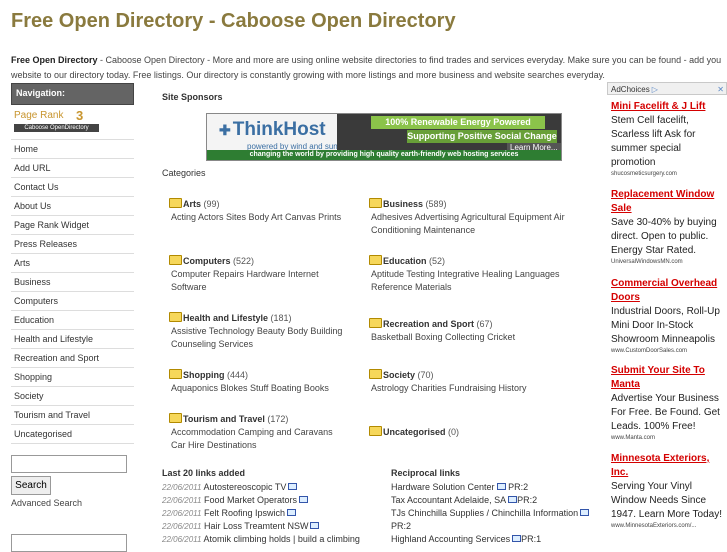 Image resolution: width=727 pixels, height=552 pixels. Describe the element at coordinates (414, 432) in the screenshot. I see `category-name: Uncategorised` at that location.